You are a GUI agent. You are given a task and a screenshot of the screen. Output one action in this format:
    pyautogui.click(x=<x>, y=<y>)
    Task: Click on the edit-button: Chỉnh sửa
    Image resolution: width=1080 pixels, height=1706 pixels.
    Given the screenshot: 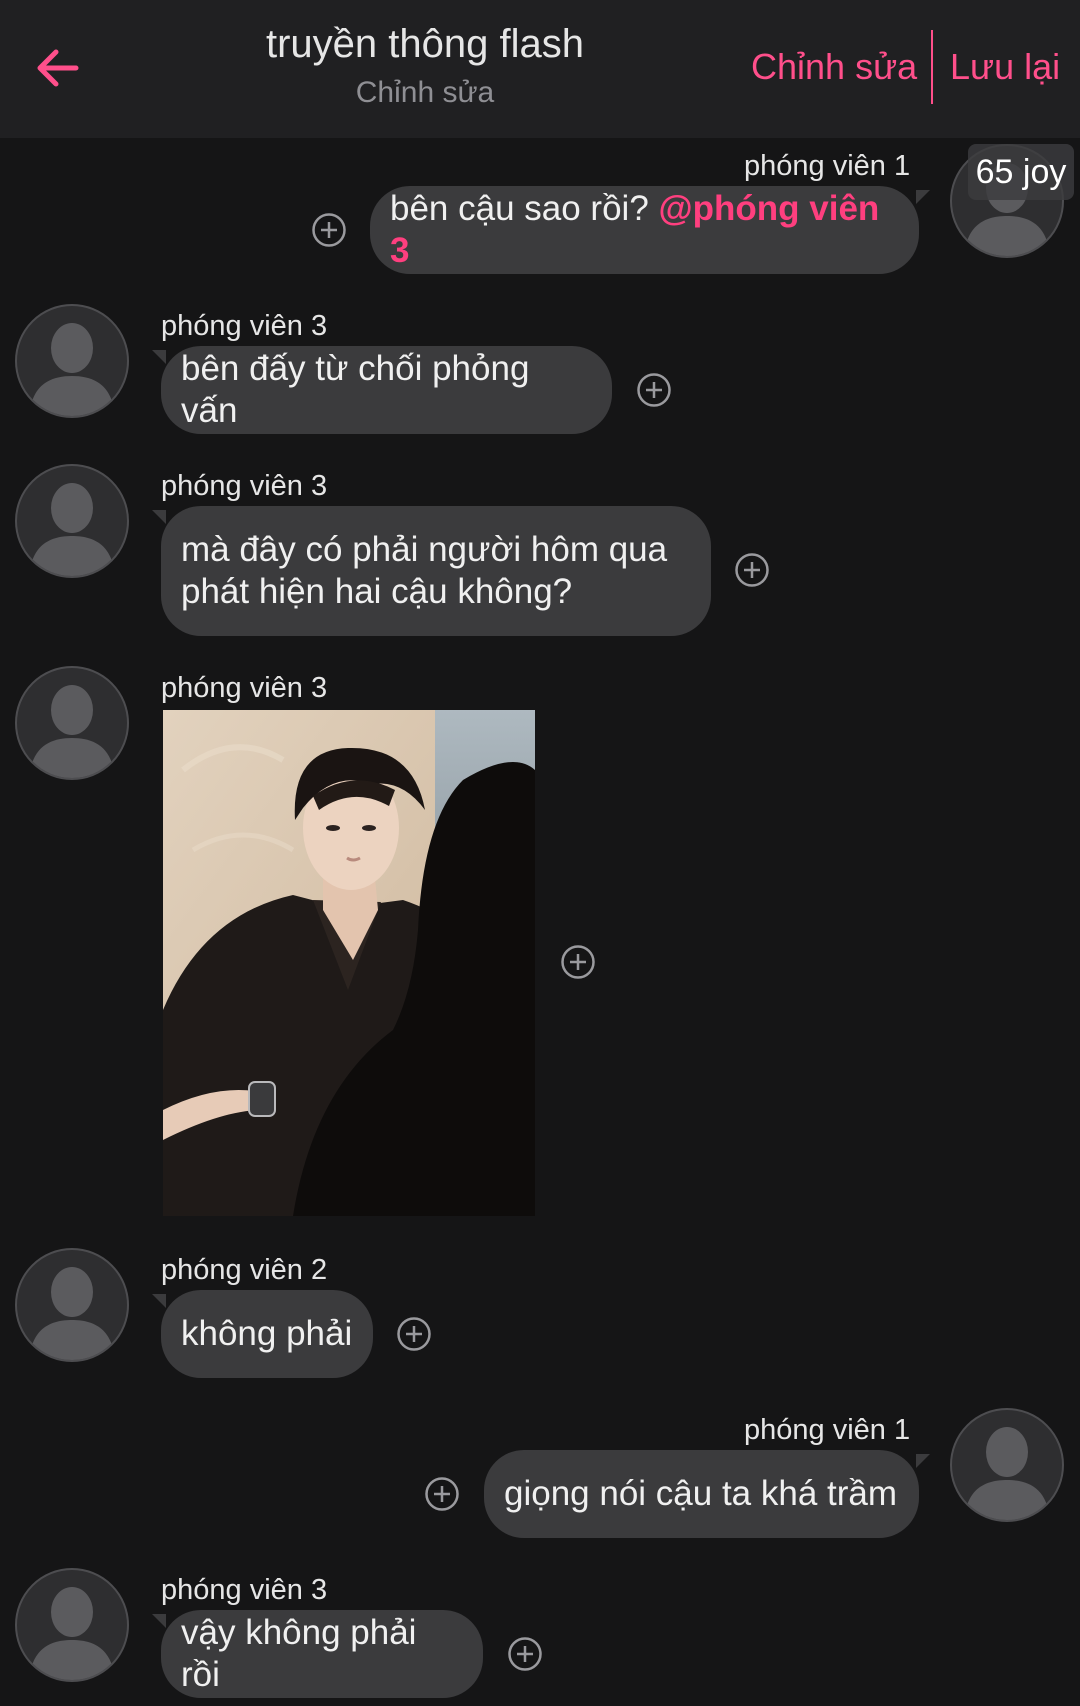 What is the action you would take?
    pyautogui.click(x=834, y=67)
    